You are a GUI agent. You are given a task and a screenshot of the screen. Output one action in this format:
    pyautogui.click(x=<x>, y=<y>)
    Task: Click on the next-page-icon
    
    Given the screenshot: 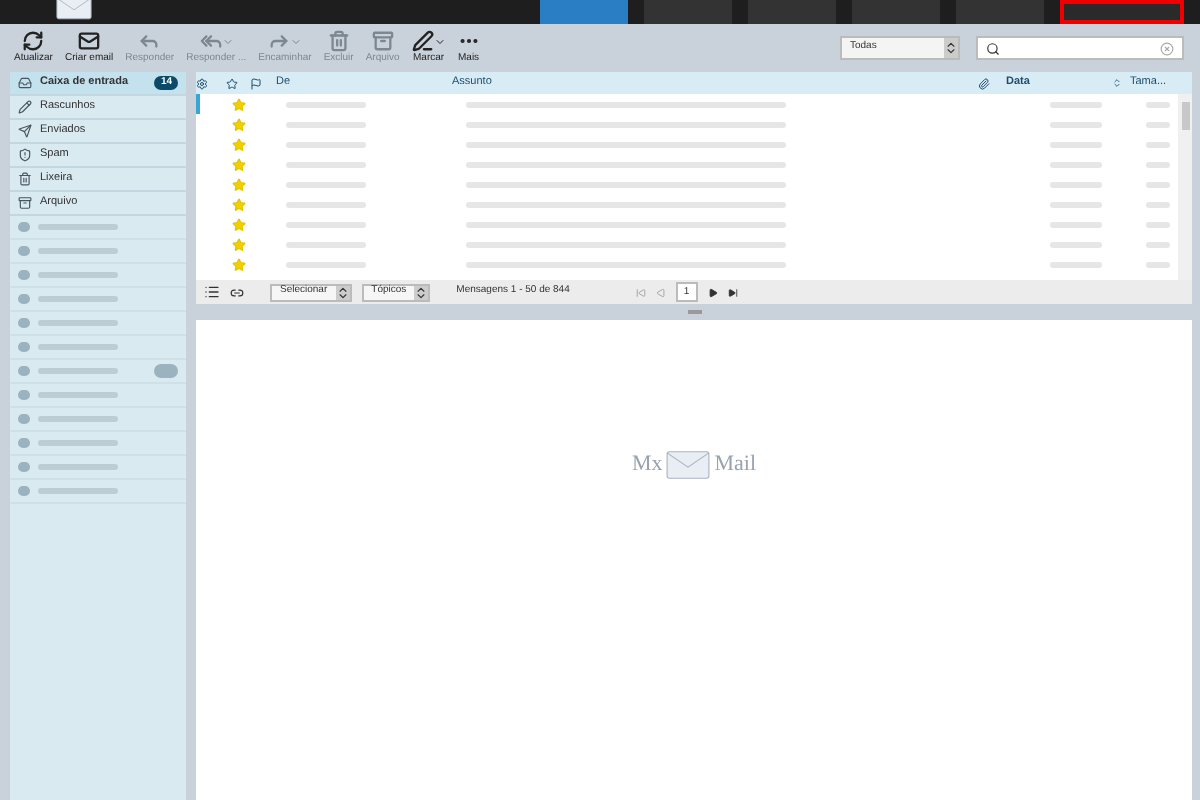 What is the action you would take?
    pyautogui.click(x=712, y=292)
    